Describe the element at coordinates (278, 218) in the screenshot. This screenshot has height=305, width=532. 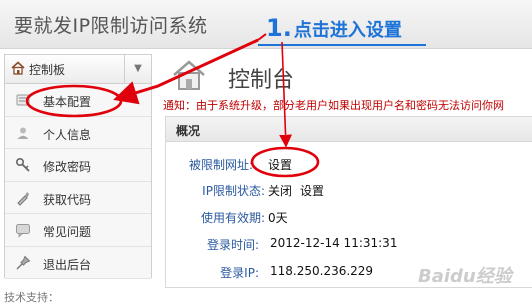
I see `validity-value: 0天` at that location.